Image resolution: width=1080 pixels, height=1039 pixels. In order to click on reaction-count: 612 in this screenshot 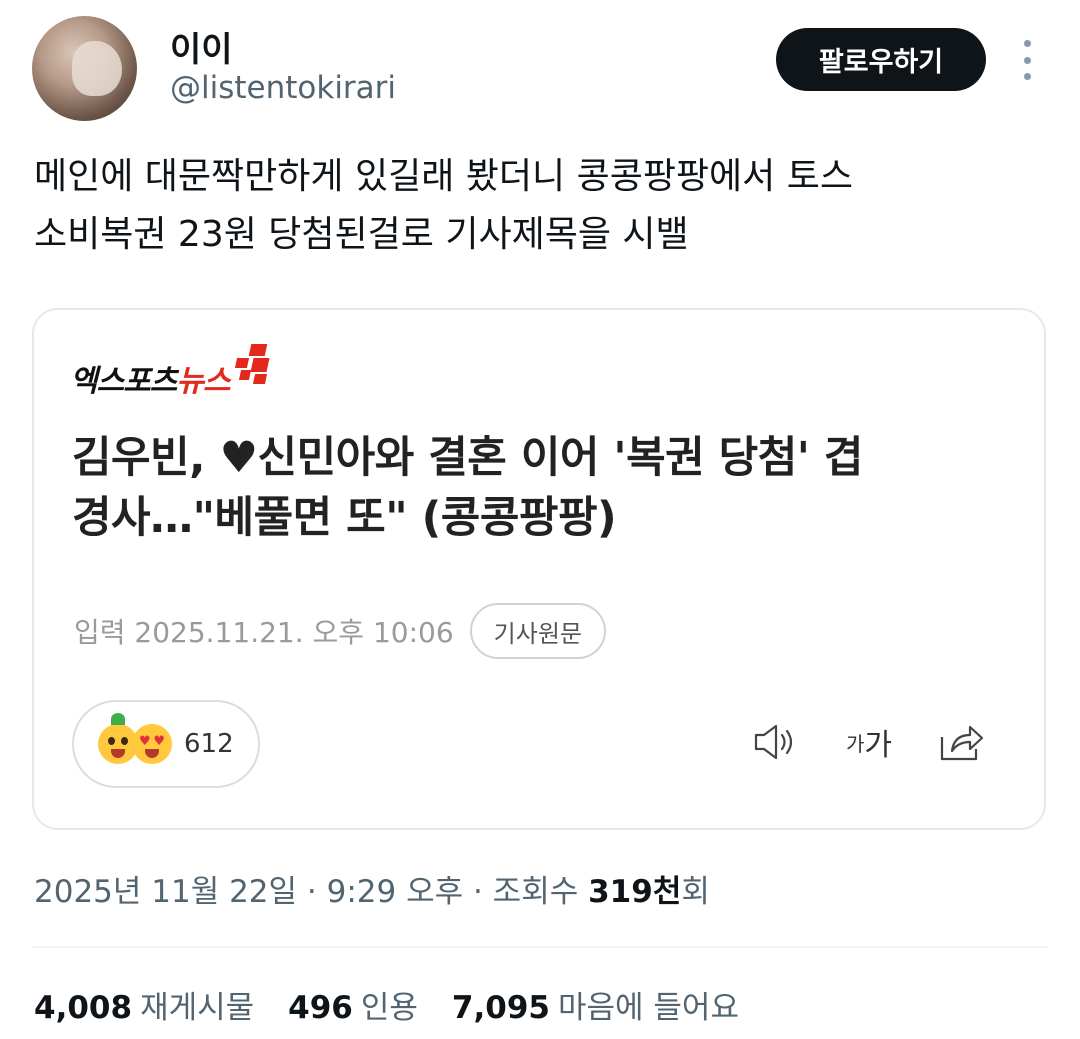, I will do `click(209, 744)`.